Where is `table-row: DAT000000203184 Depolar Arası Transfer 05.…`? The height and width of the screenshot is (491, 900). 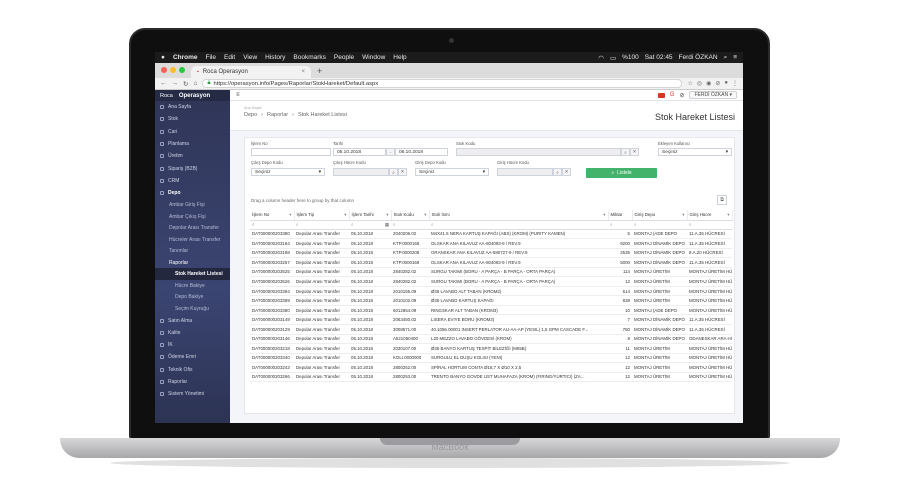
table-row: DAT000000203184 Depolar Arası Transfer 05.… is located at coordinates (491, 243).